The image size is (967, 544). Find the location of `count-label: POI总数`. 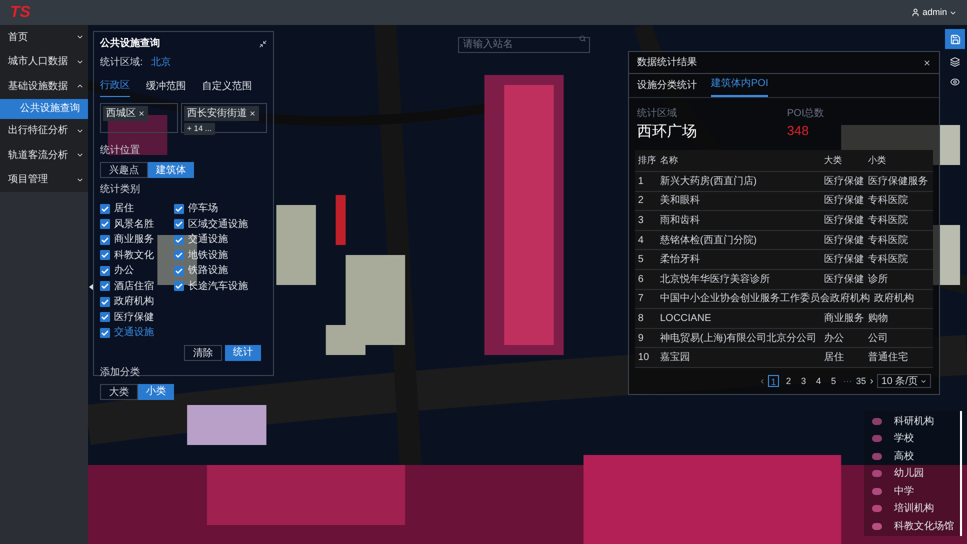

count-label: POI总数 is located at coordinates (805, 113).